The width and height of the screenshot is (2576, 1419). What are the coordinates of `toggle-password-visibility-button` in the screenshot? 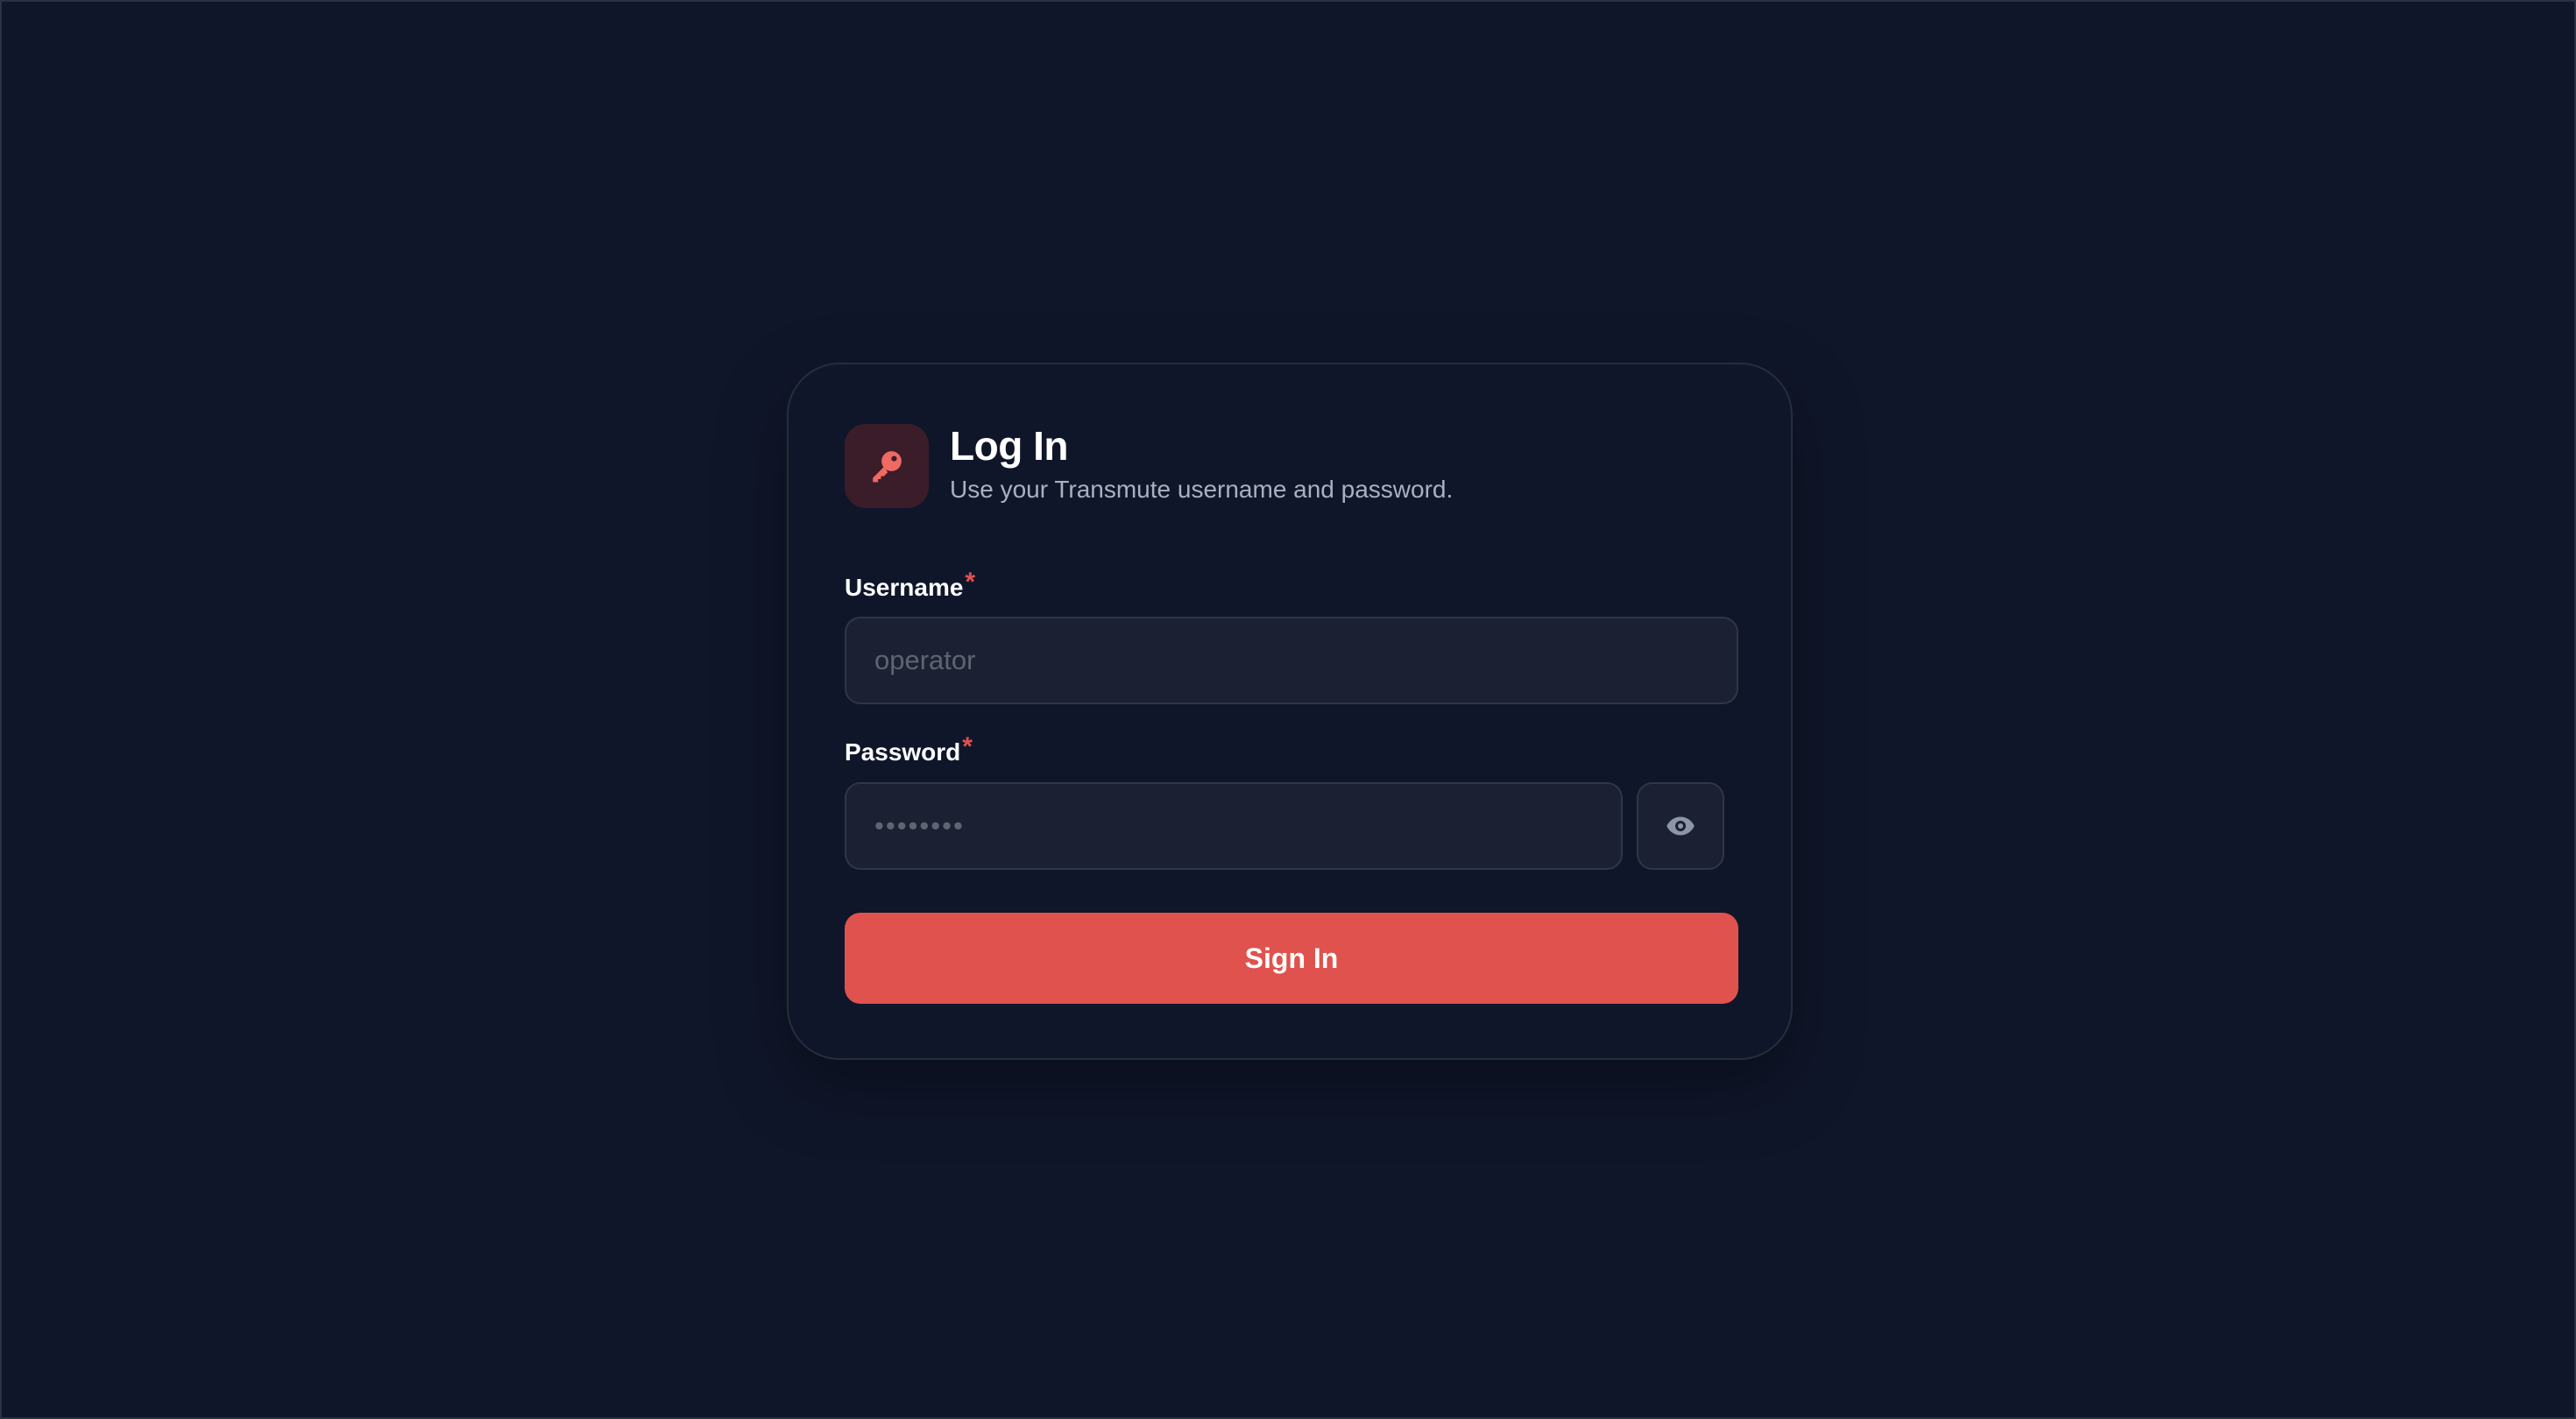 It's located at (1680, 826).